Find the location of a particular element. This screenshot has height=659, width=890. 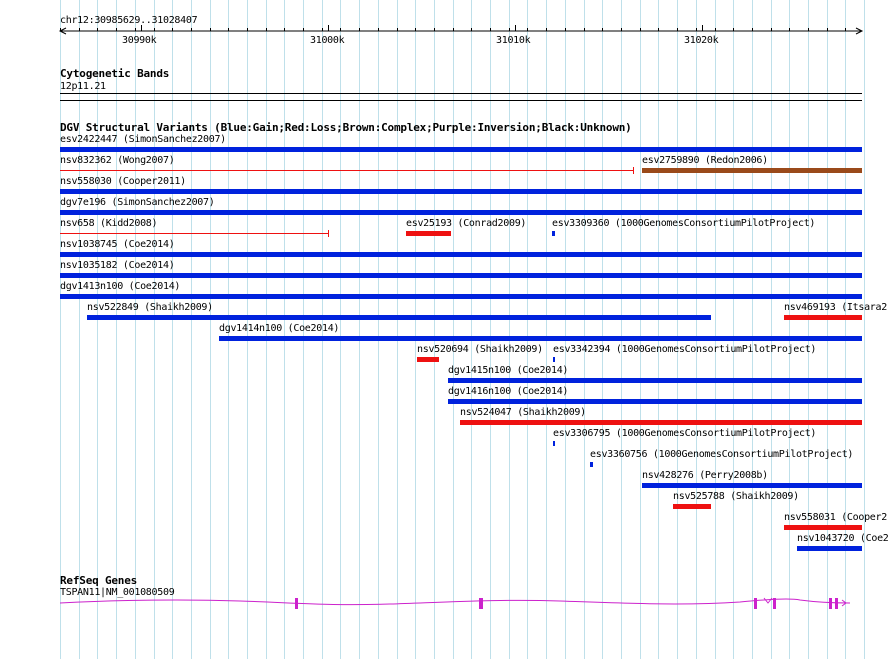

feature-label-nsv1038745: nsv1038745 (Coe2014) is located at coordinates (117, 244).